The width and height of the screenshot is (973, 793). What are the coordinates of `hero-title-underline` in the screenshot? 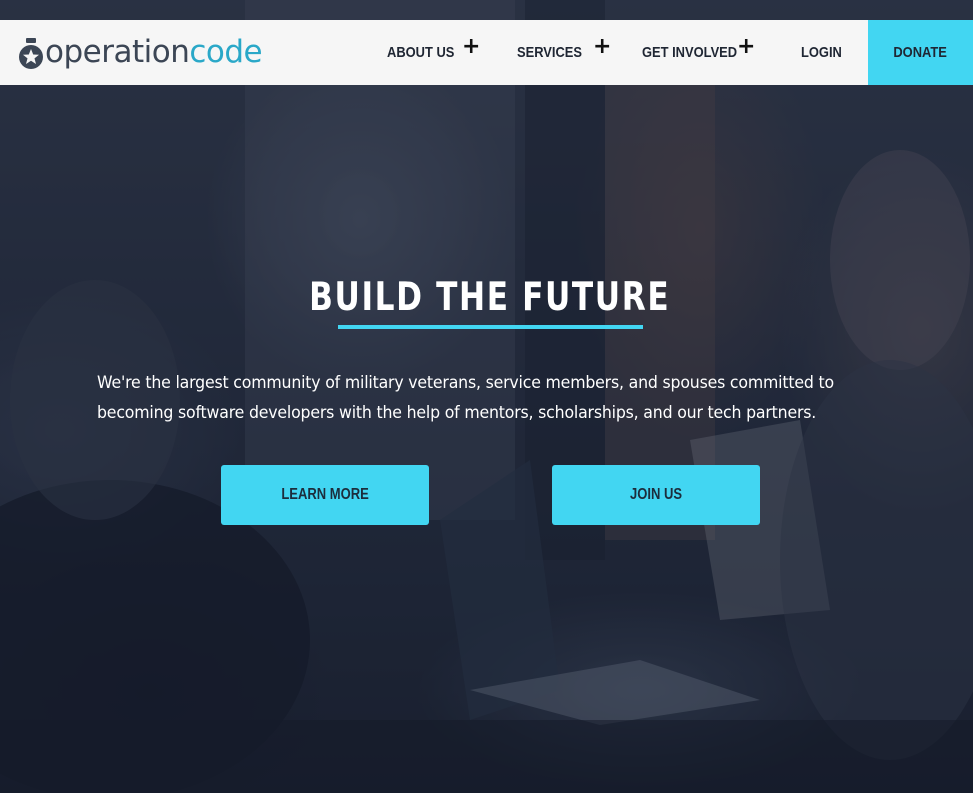 It's located at (490, 327).